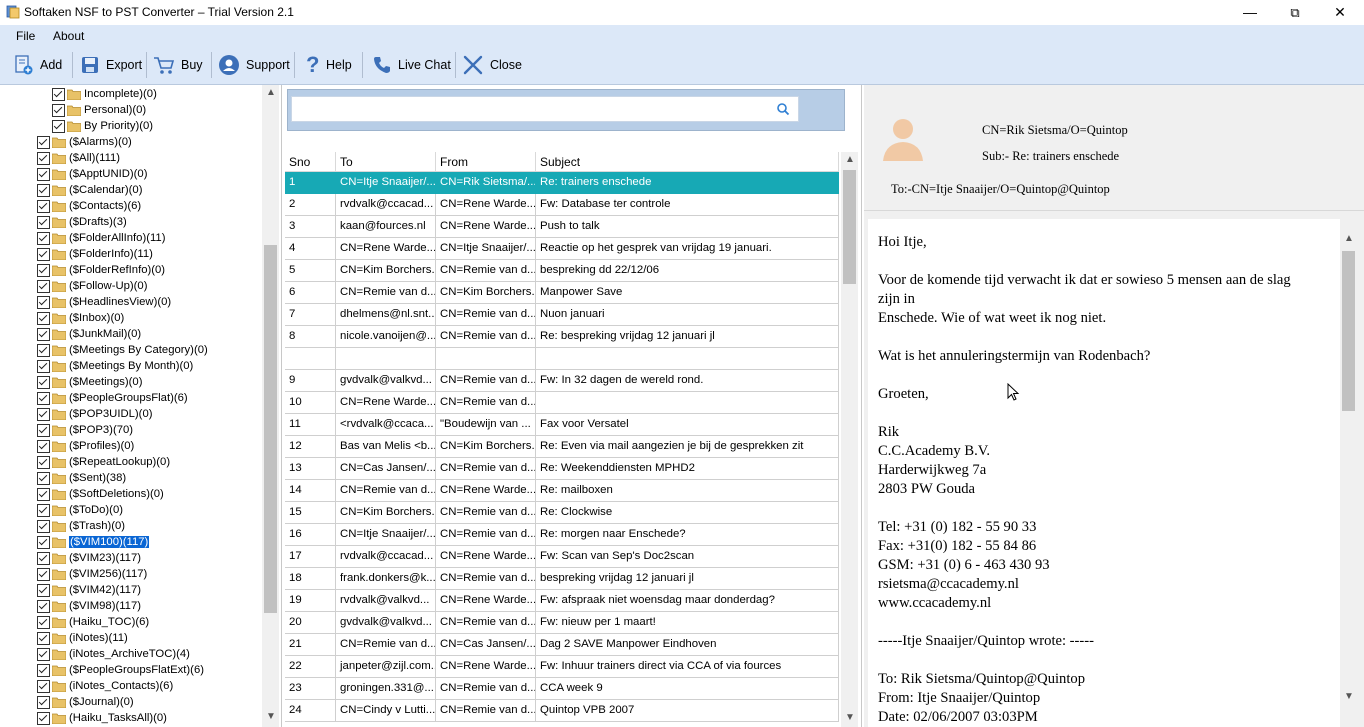 This screenshot has height=727, width=1364. I want to click on tree-item: ($FolderInfo)(11), so click(95, 254).